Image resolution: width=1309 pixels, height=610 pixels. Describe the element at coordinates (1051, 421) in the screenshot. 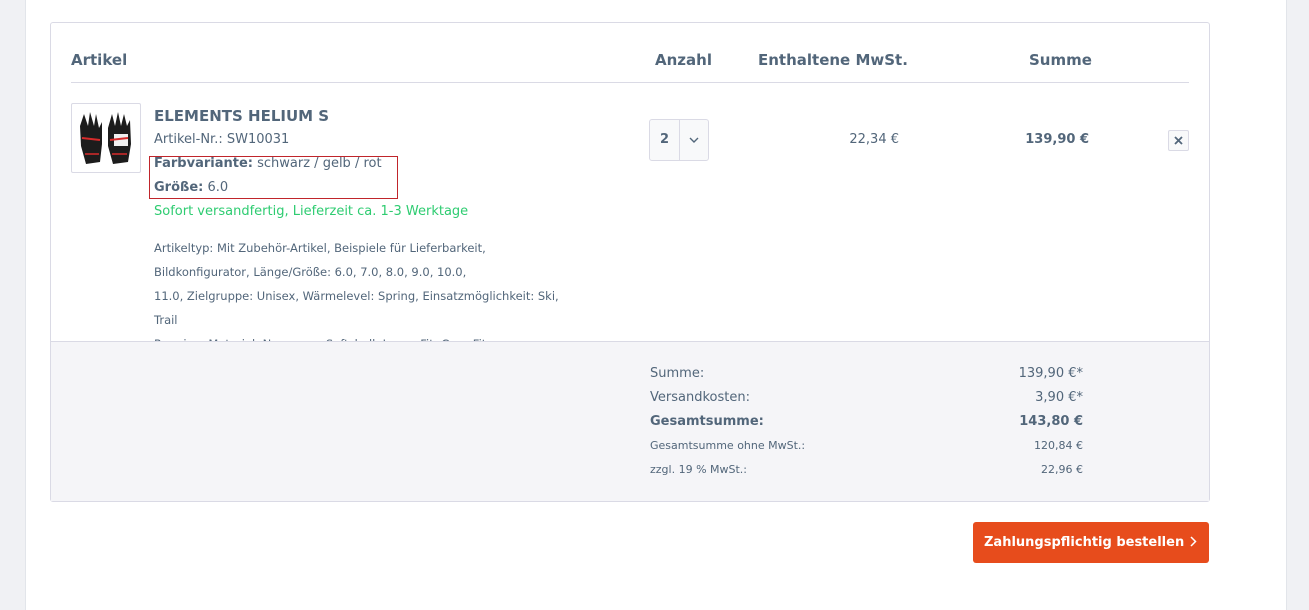

I see `grand-total-value: 143,80 €` at that location.